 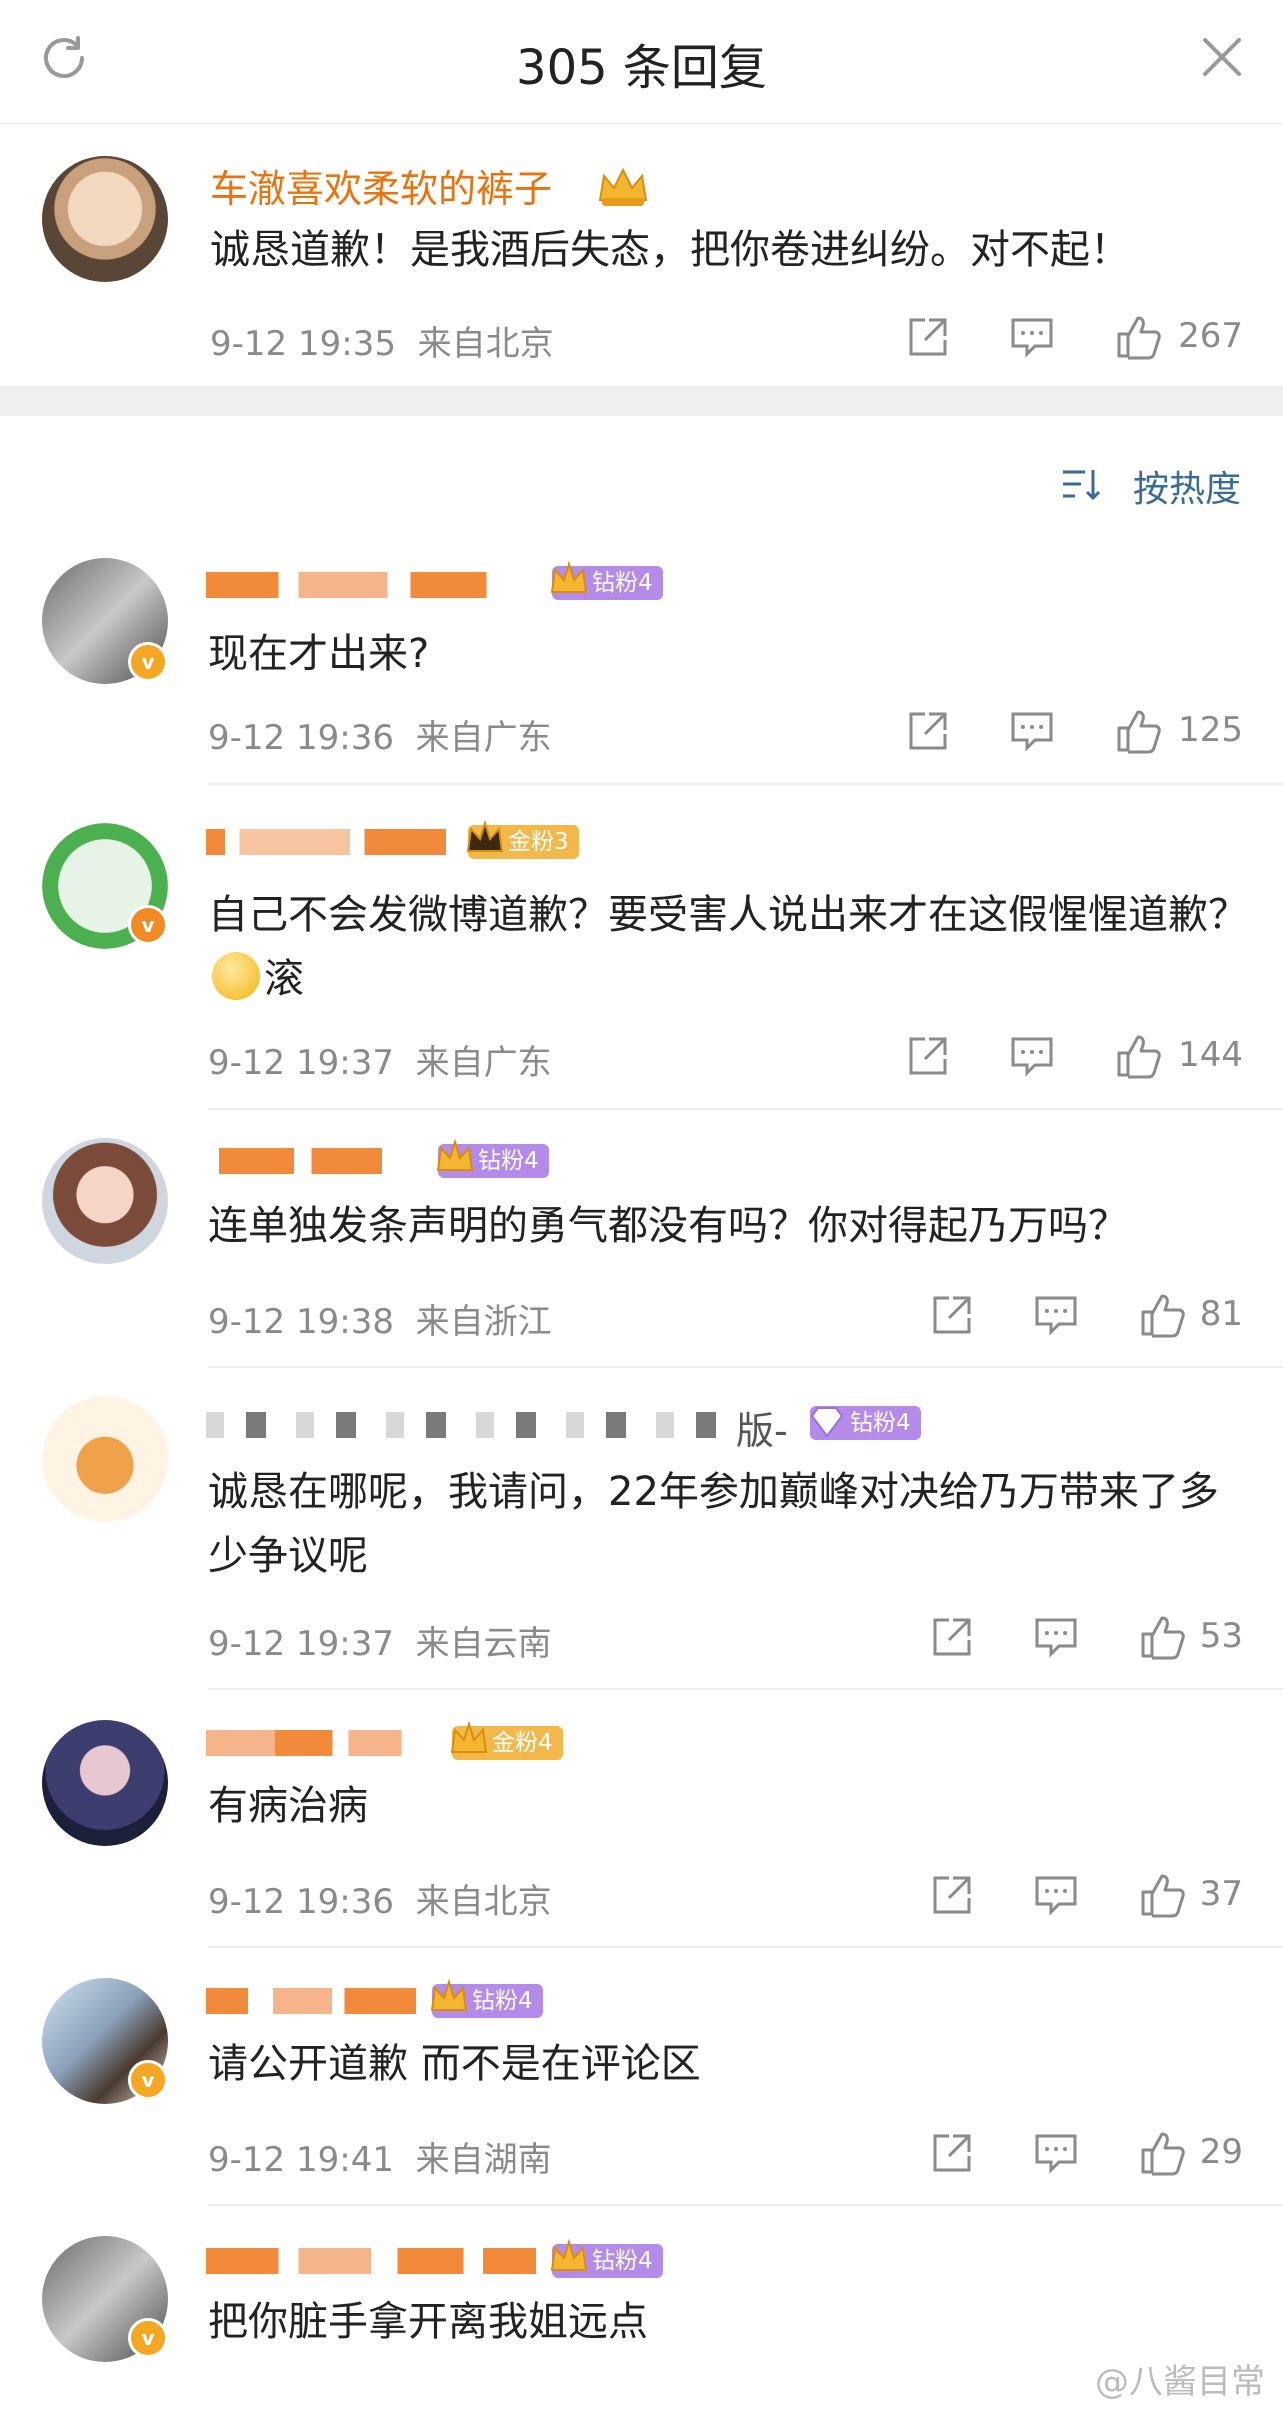 What do you see at coordinates (428, 2322) in the screenshot?
I see `reply-text: 把你脏手拿开离我姐远点` at bounding box center [428, 2322].